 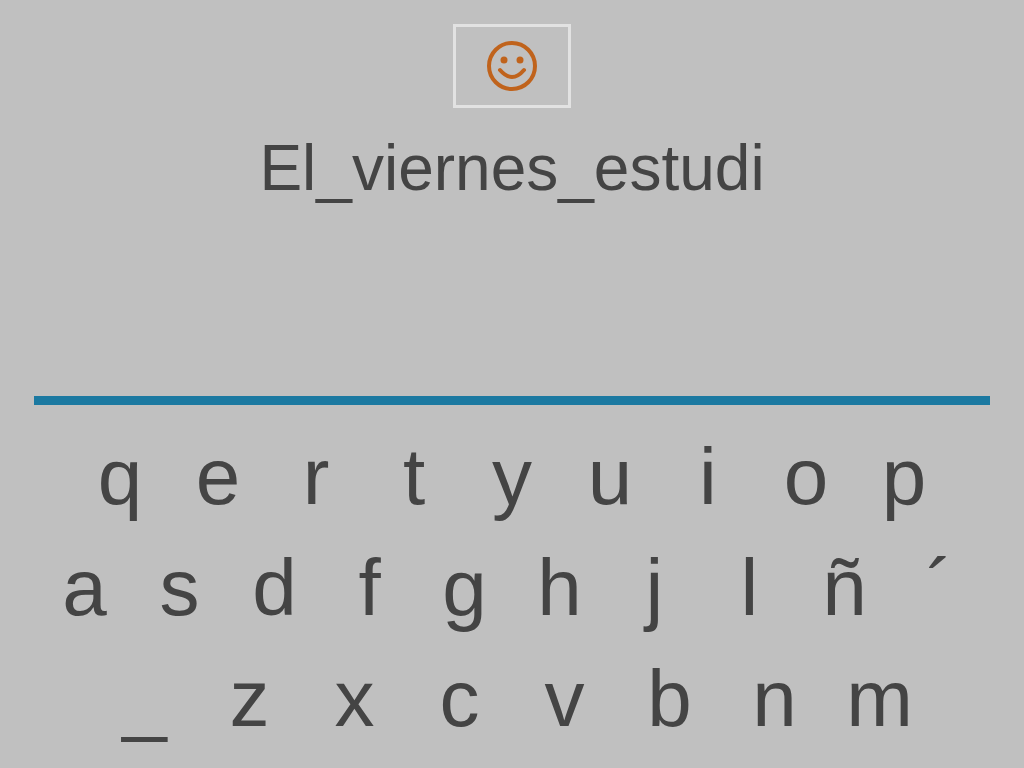 What do you see at coordinates (249, 698) in the screenshot?
I see `letter-key: z` at bounding box center [249, 698].